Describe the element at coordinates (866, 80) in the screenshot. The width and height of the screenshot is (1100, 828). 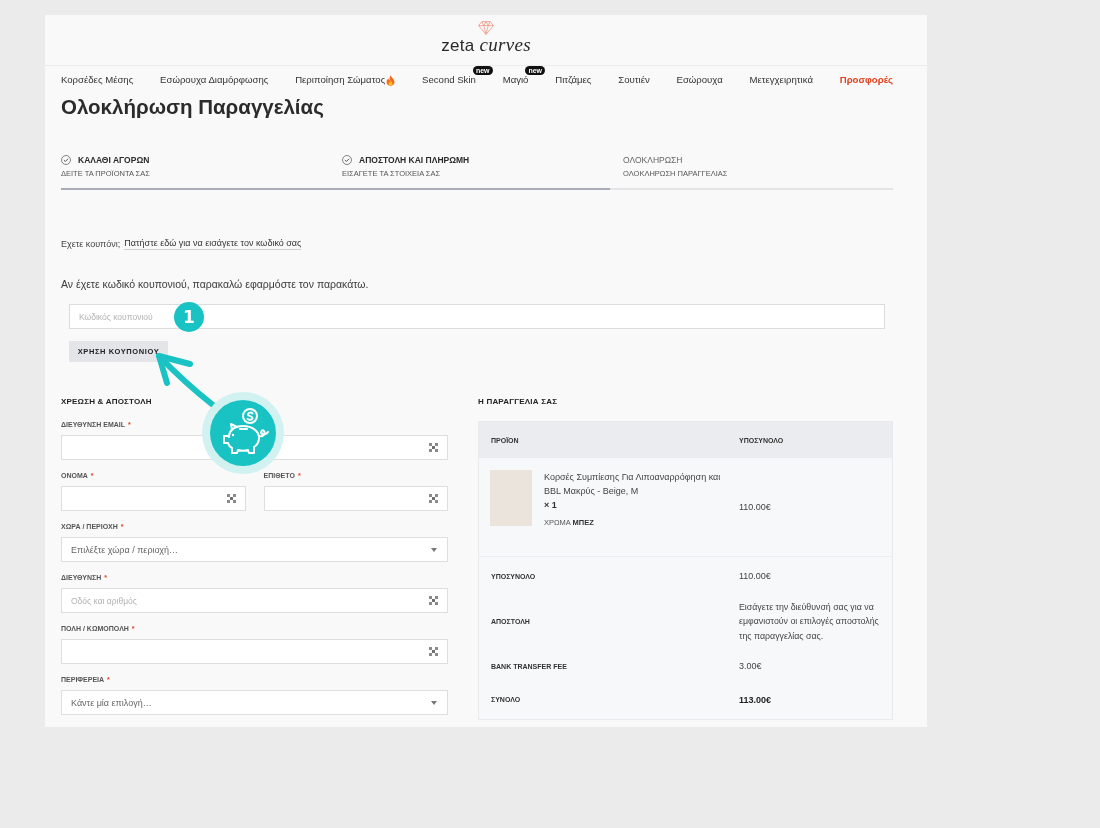
I see `nav-link: Προσφορές` at that location.